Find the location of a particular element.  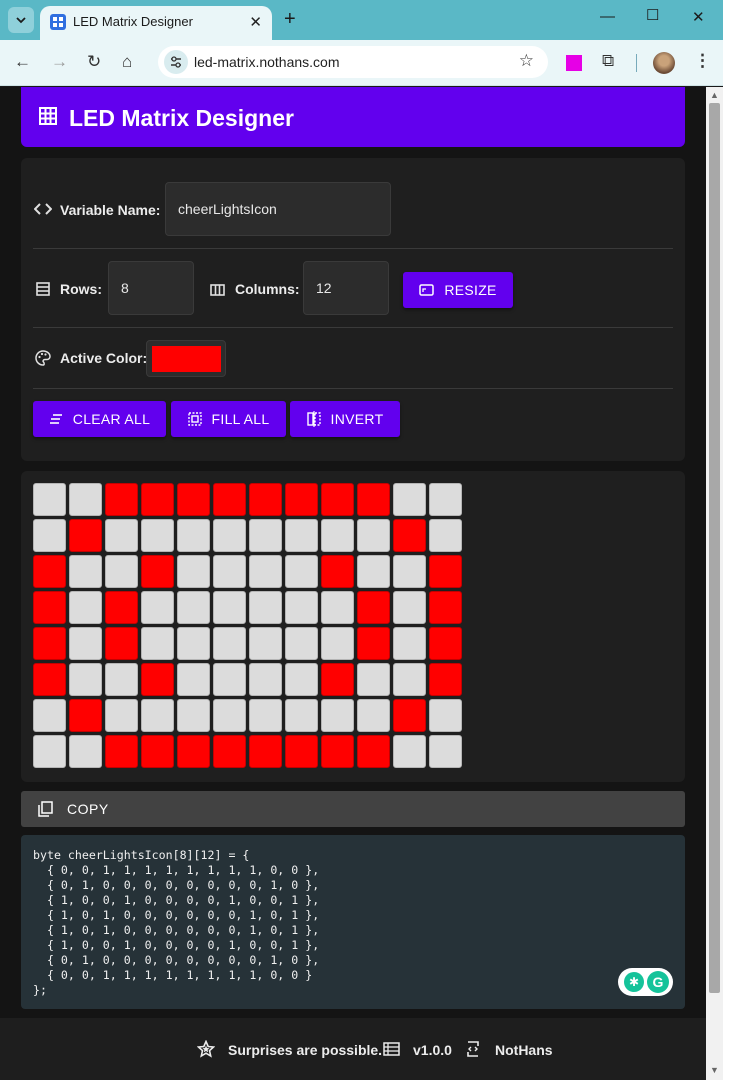

grammarly-widget: ✱ G is located at coordinates (645, 982).